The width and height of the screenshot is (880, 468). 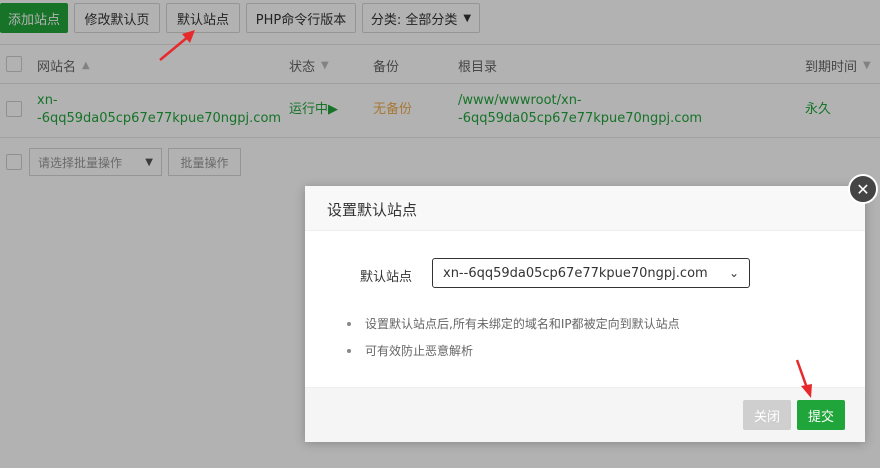 What do you see at coordinates (512, 324) in the screenshot?
I see `tip-item: 设置默认站点后,所有未绑定的域名和IP都被定向到默认站点` at bounding box center [512, 324].